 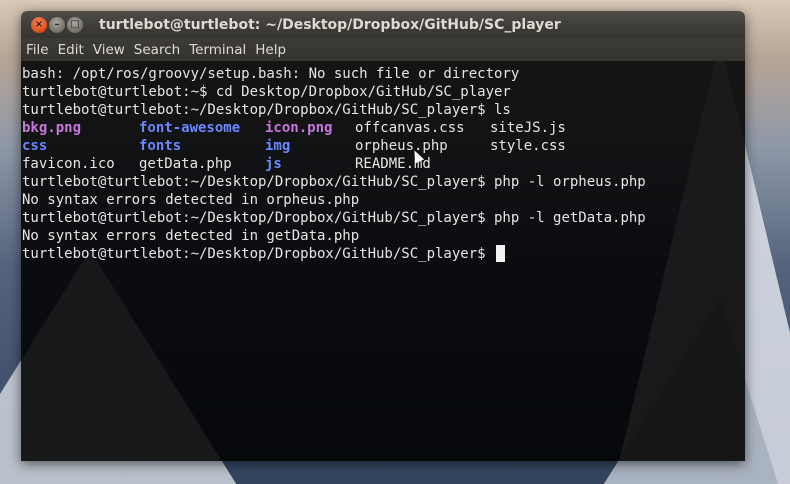 What do you see at coordinates (39, 50) in the screenshot?
I see `menu-file: File` at bounding box center [39, 50].